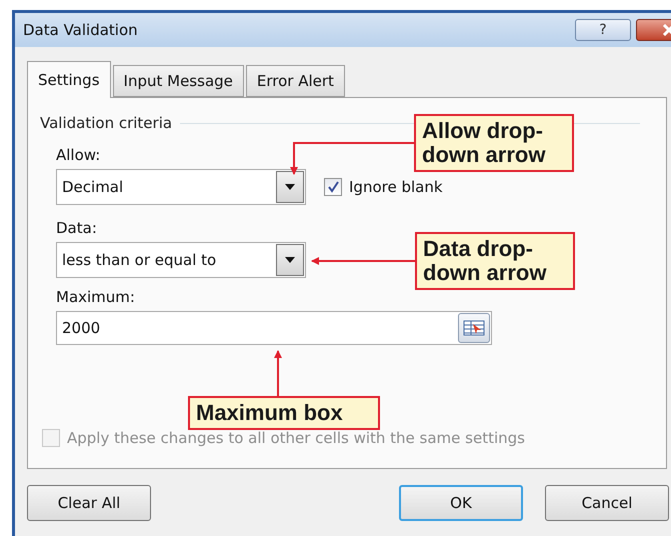  I want to click on allow-dropdown: Decimal, so click(181, 187).